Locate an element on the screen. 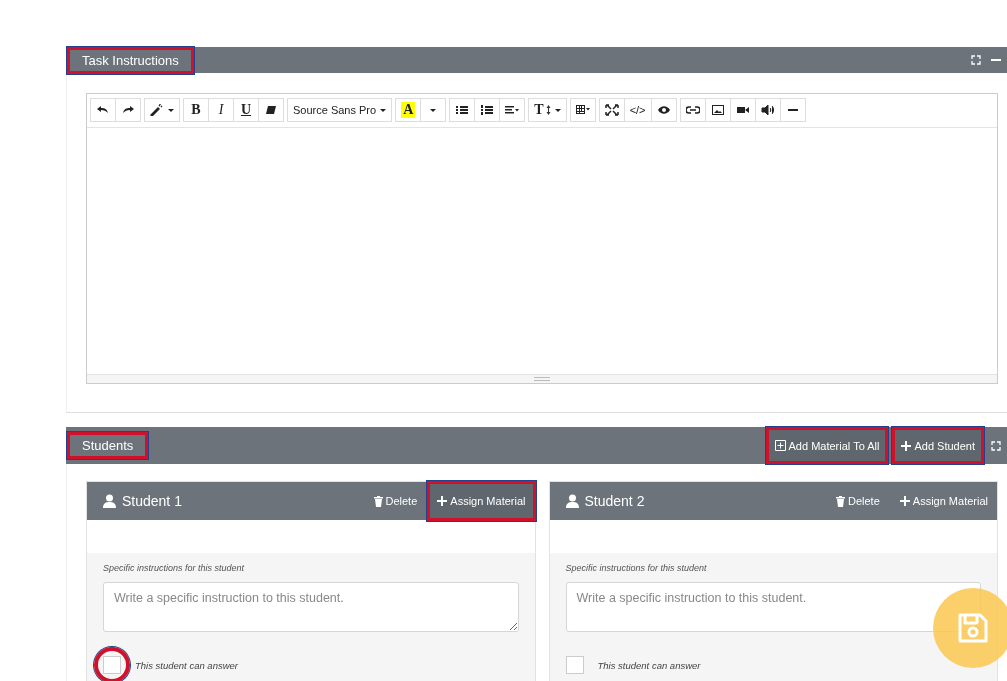 This screenshot has height=681, width=1007. up-down-arrow-icon is located at coordinates (548, 110).